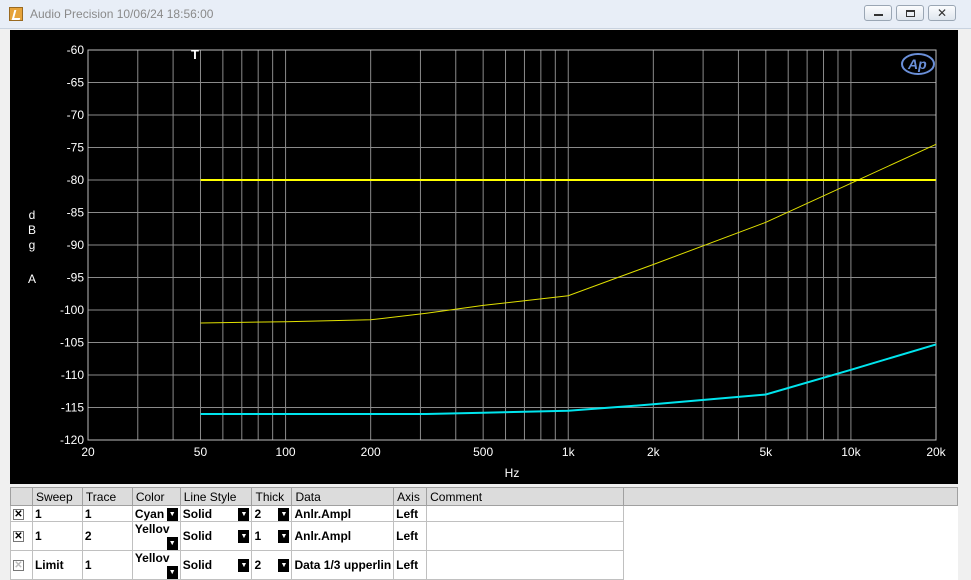  I want to click on y-tick-label: -70, so click(76, 115).